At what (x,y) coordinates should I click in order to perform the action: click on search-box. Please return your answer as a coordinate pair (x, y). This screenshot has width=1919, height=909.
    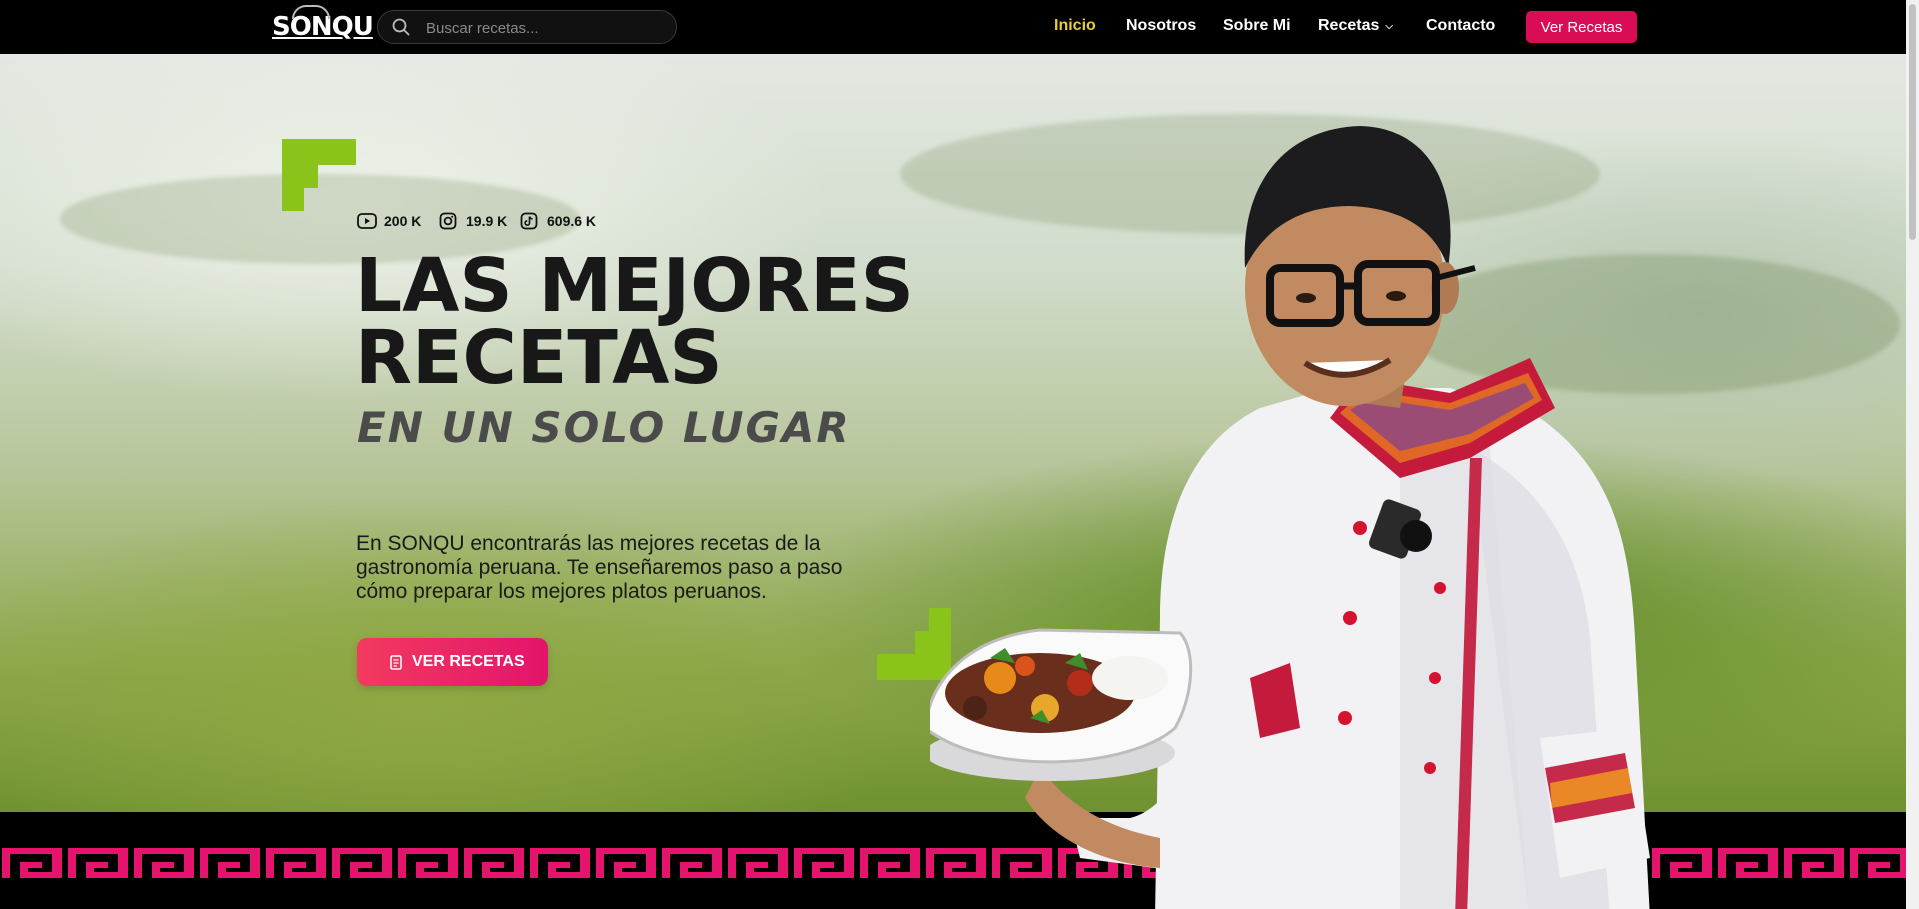
    Looking at the image, I should click on (527, 27).